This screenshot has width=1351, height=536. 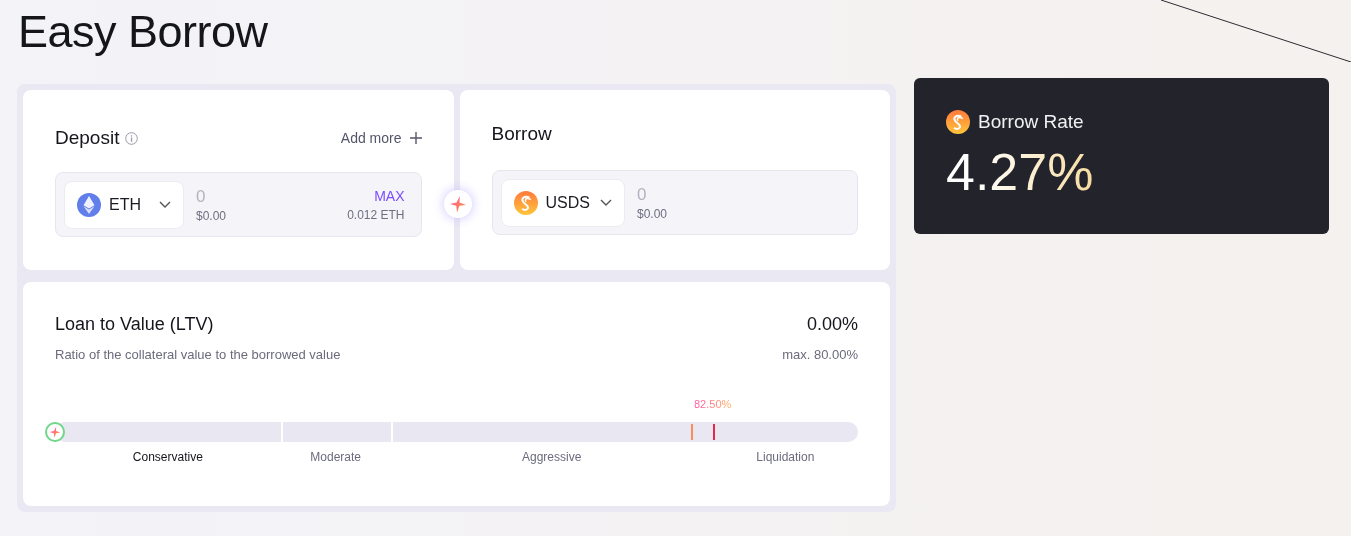 I want to click on eth-token-icon, so click(x=89, y=204).